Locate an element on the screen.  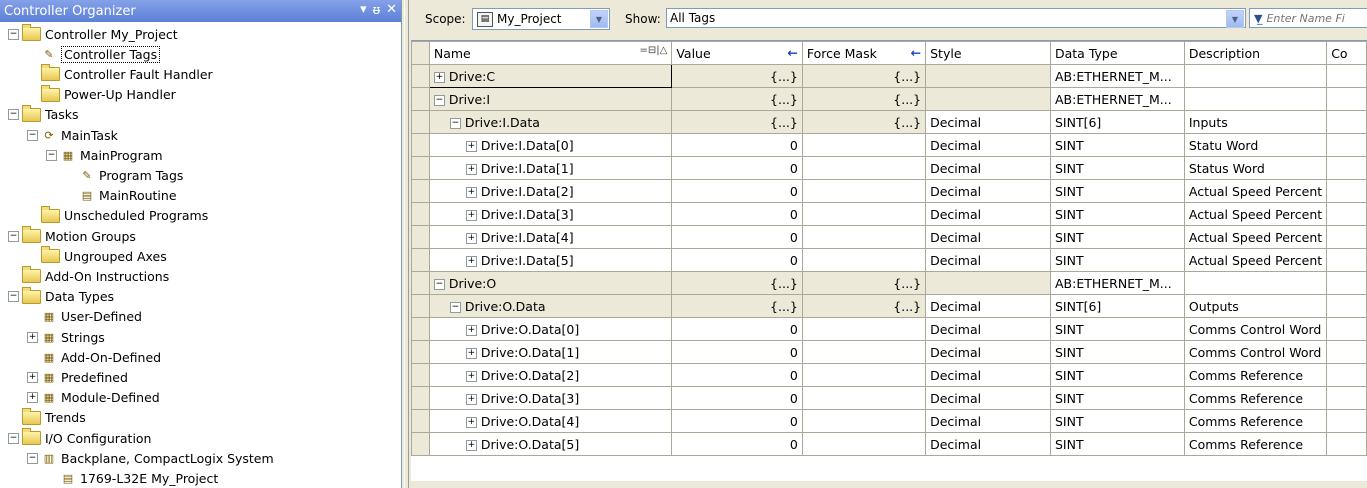
tag-name-cell: − Drive:I.Data is located at coordinates (550, 122).